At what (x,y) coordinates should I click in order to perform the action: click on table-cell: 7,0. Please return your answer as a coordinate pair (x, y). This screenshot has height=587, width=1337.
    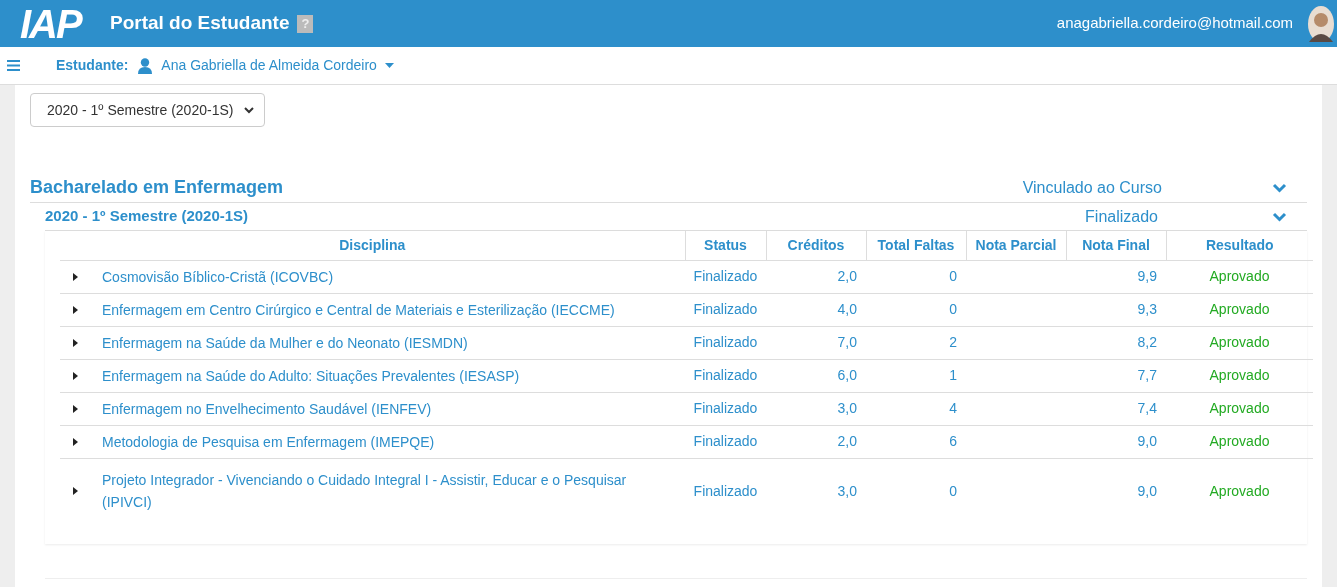
    Looking at the image, I should click on (847, 342).